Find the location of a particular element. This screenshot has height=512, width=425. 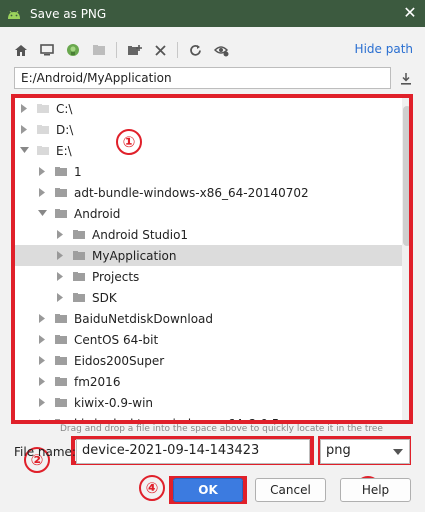

refresh-icon is located at coordinates (195, 50).